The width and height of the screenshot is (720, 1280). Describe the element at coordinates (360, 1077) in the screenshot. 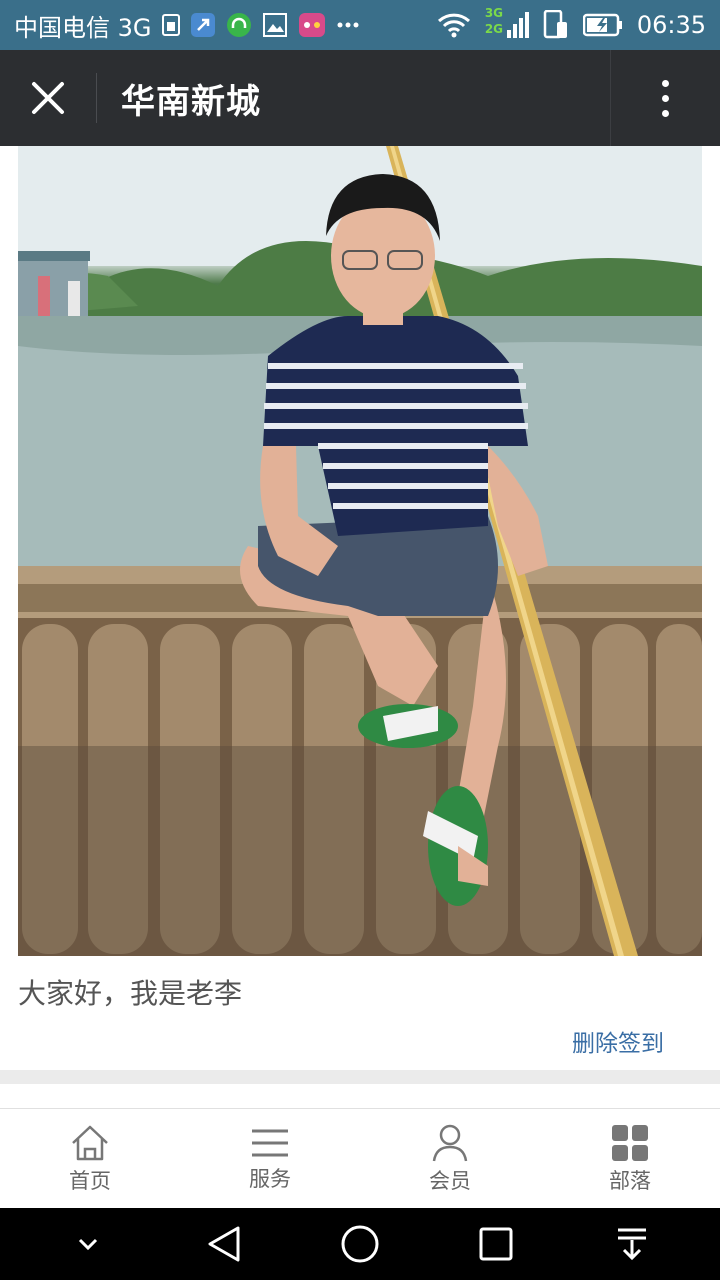

I see `section-divider` at that location.